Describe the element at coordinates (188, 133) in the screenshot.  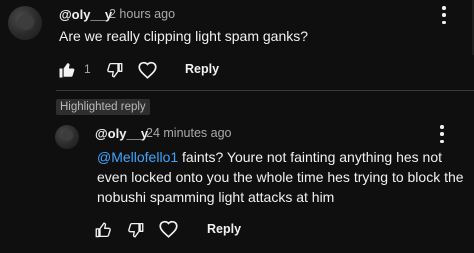
I see `reply-timestamp: 24 minutes ago` at that location.